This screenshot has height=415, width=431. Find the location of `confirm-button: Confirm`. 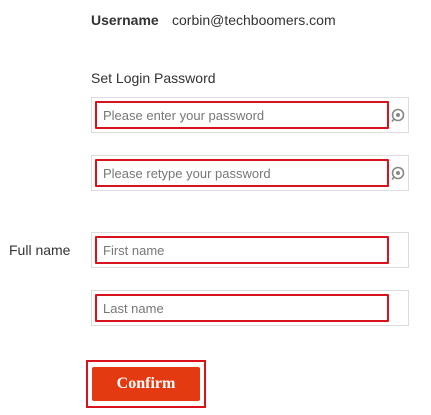

confirm-button: Confirm is located at coordinates (146, 384).